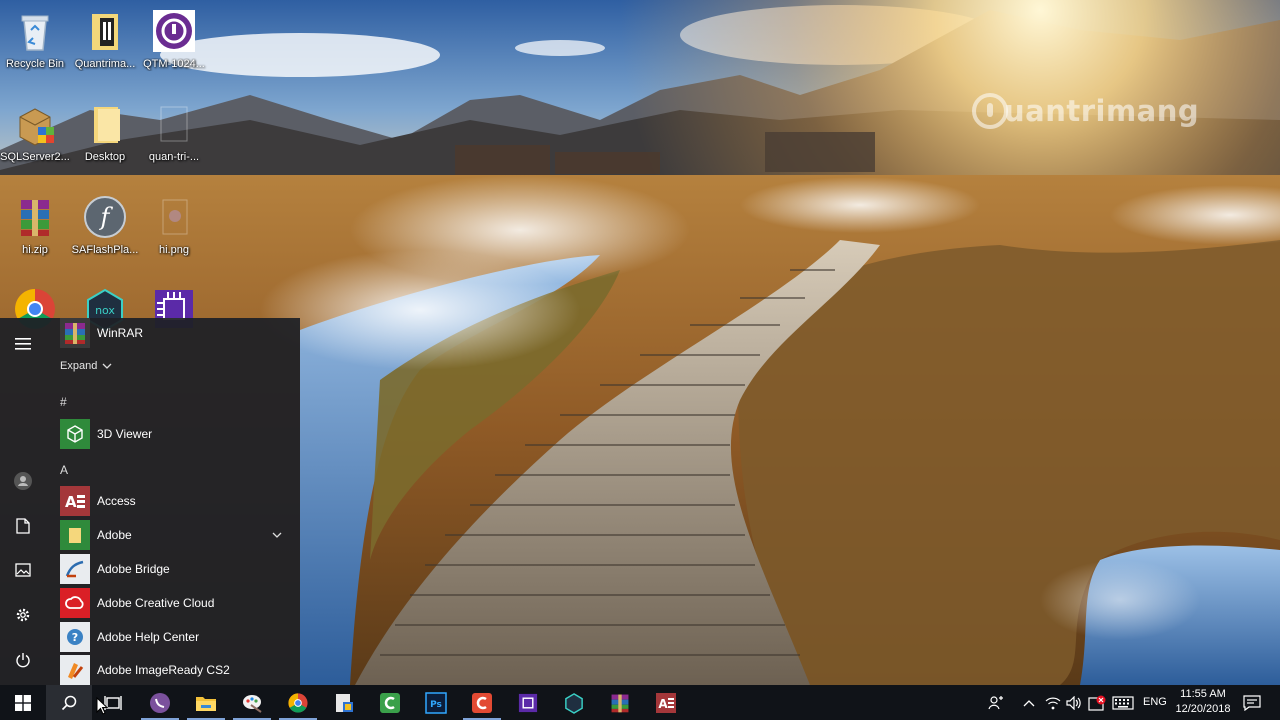 This screenshot has width=1280, height=720. I want to click on file-explorer-button, so click(206, 702).